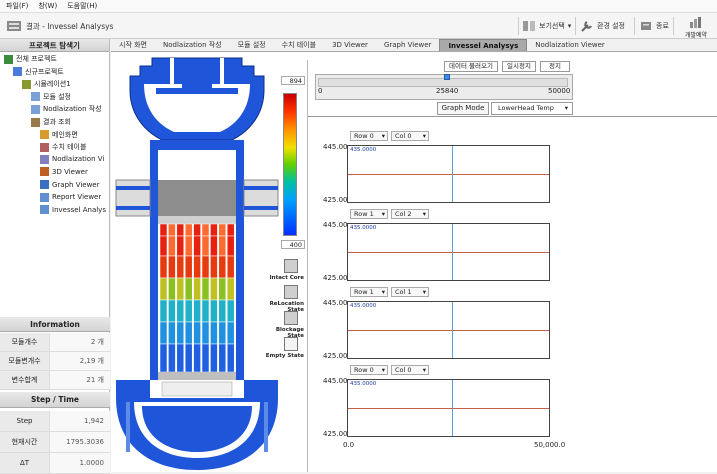  I want to click on toolbar-separator, so click(575, 26).